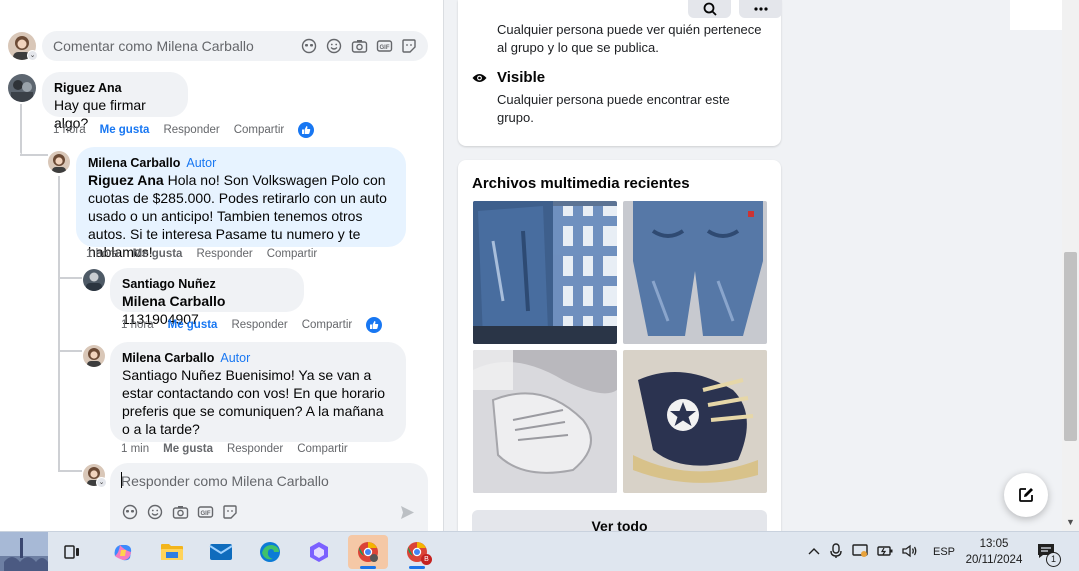 This screenshot has height=571, width=1079. Describe the element at coordinates (1053, 559) in the screenshot. I see `notification-count-badge: 1` at that location.